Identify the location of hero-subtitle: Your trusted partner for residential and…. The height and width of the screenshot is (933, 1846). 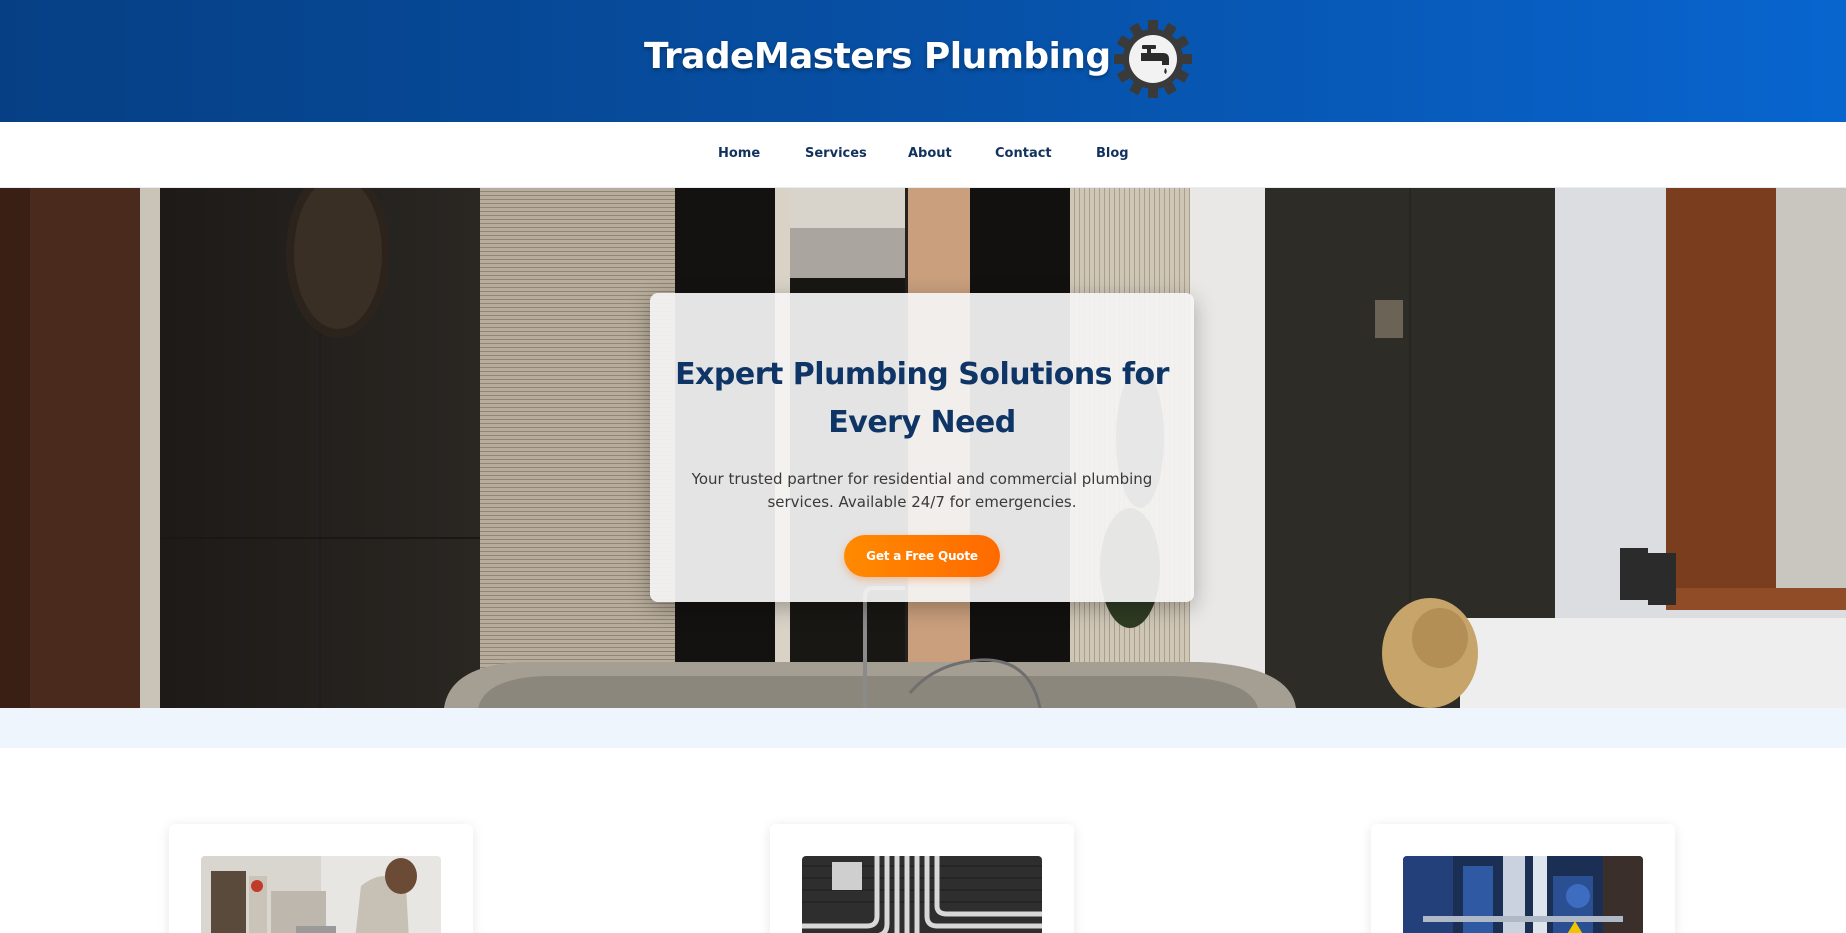
(922, 490).